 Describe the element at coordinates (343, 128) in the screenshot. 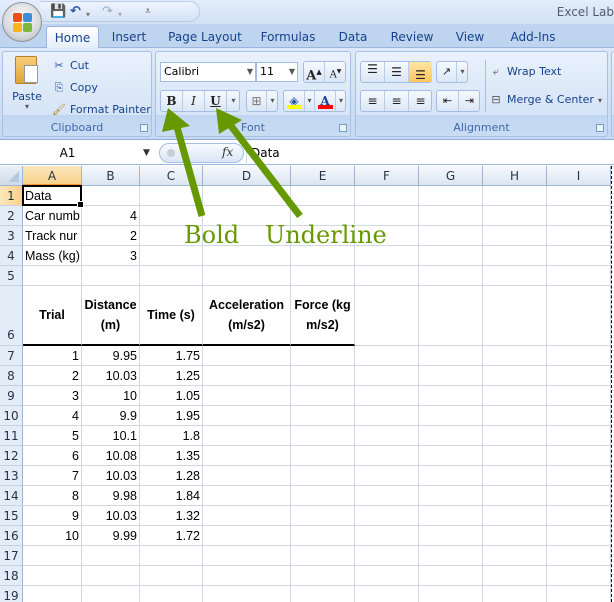

I see `font-dialog-launcher` at that location.